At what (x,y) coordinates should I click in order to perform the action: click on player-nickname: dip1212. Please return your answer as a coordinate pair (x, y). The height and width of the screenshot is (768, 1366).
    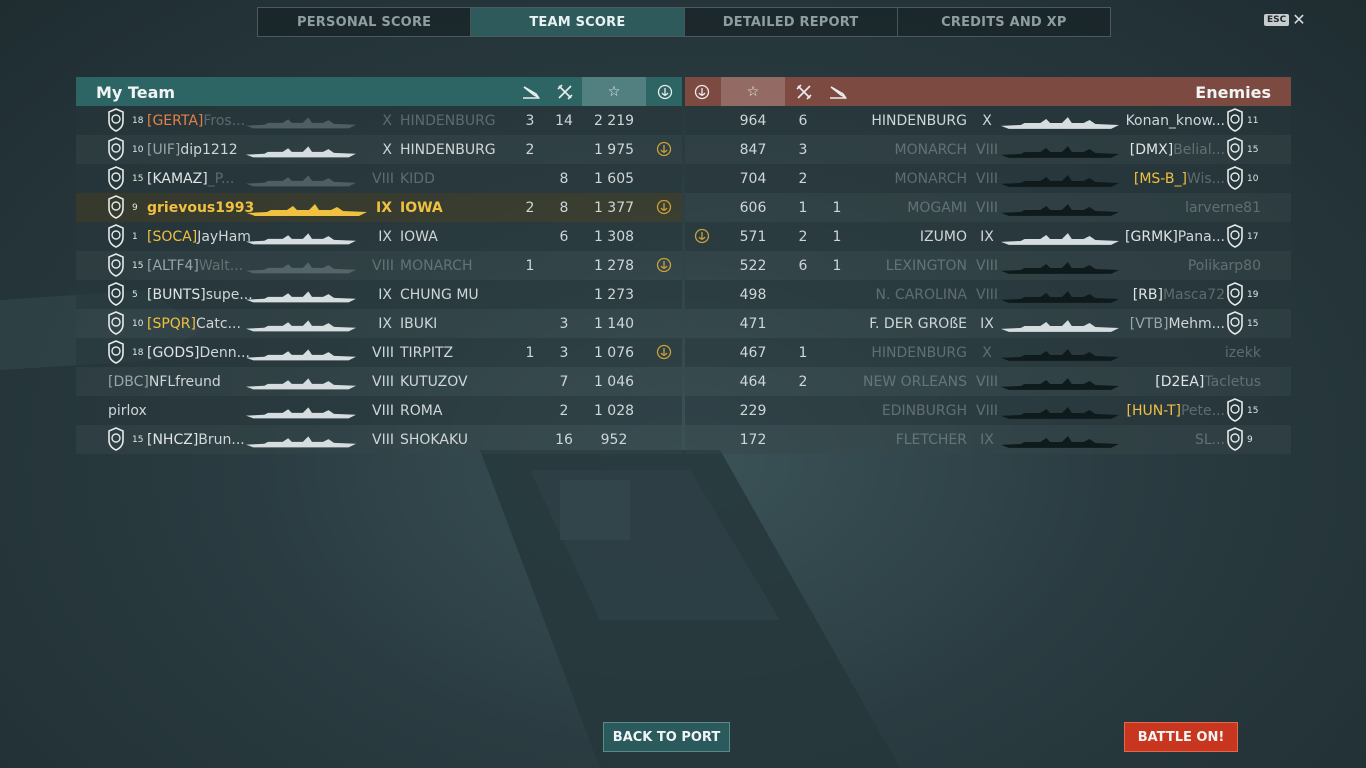
    Looking at the image, I should click on (209, 150).